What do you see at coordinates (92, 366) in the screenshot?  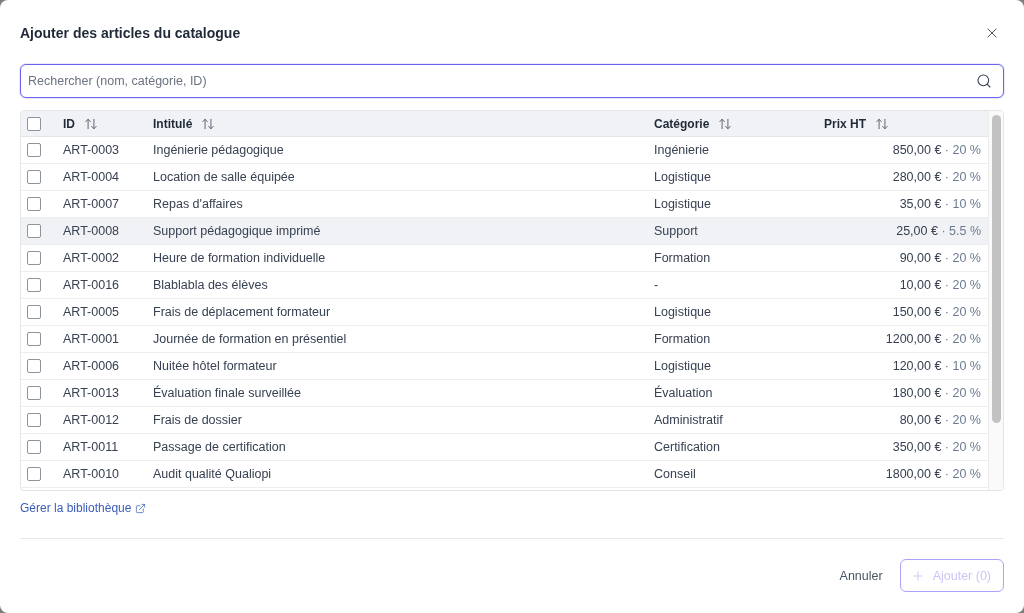 I see `table-cell-text: ART-0006` at bounding box center [92, 366].